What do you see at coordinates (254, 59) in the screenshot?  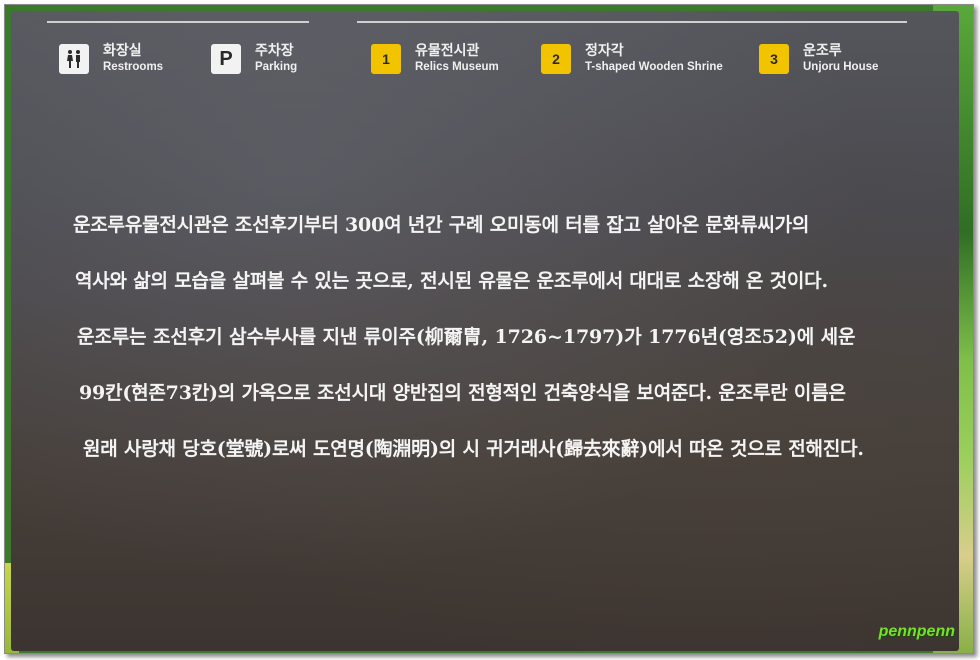 I see `legend-parking: P 주차장 Parking` at bounding box center [254, 59].